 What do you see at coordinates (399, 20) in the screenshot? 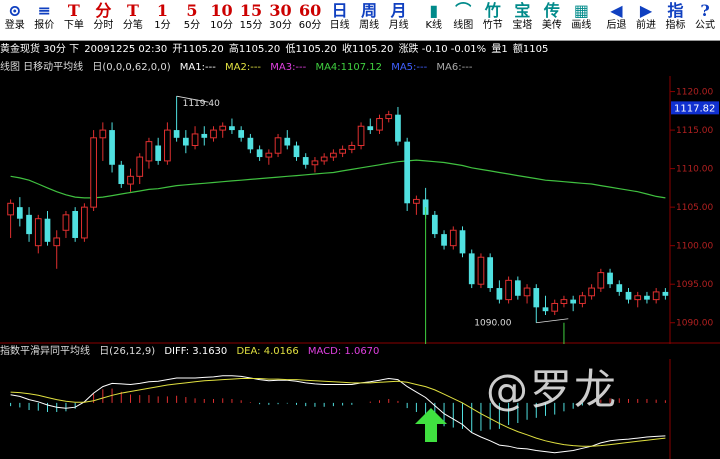
I see `toolbar-button-13: 月月线` at bounding box center [399, 20].